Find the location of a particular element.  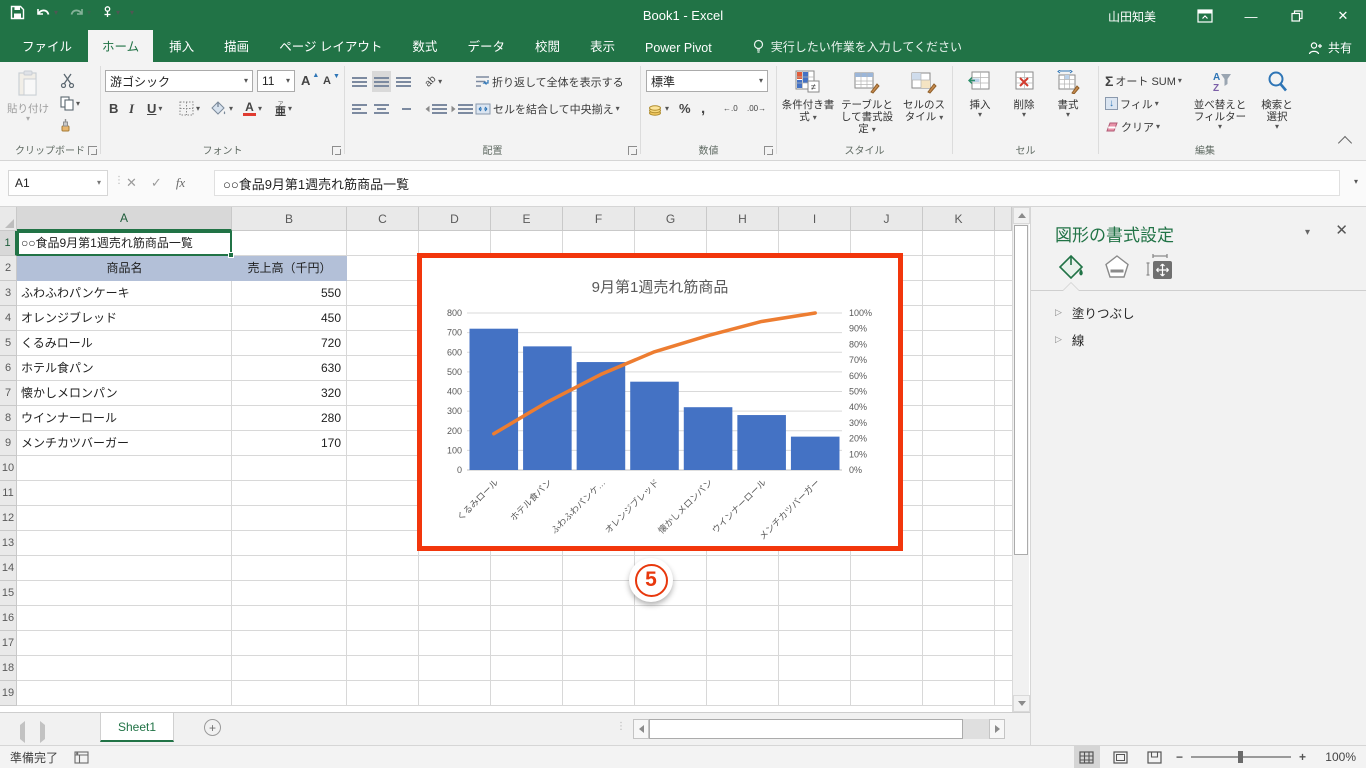

row-header-6: 6 is located at coordinates (8, 368).